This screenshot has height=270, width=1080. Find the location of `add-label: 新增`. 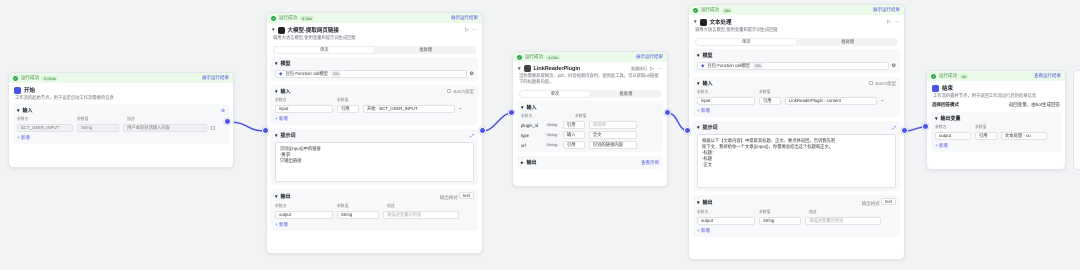

add-label: 新增 is located at coordinates (283, 118).